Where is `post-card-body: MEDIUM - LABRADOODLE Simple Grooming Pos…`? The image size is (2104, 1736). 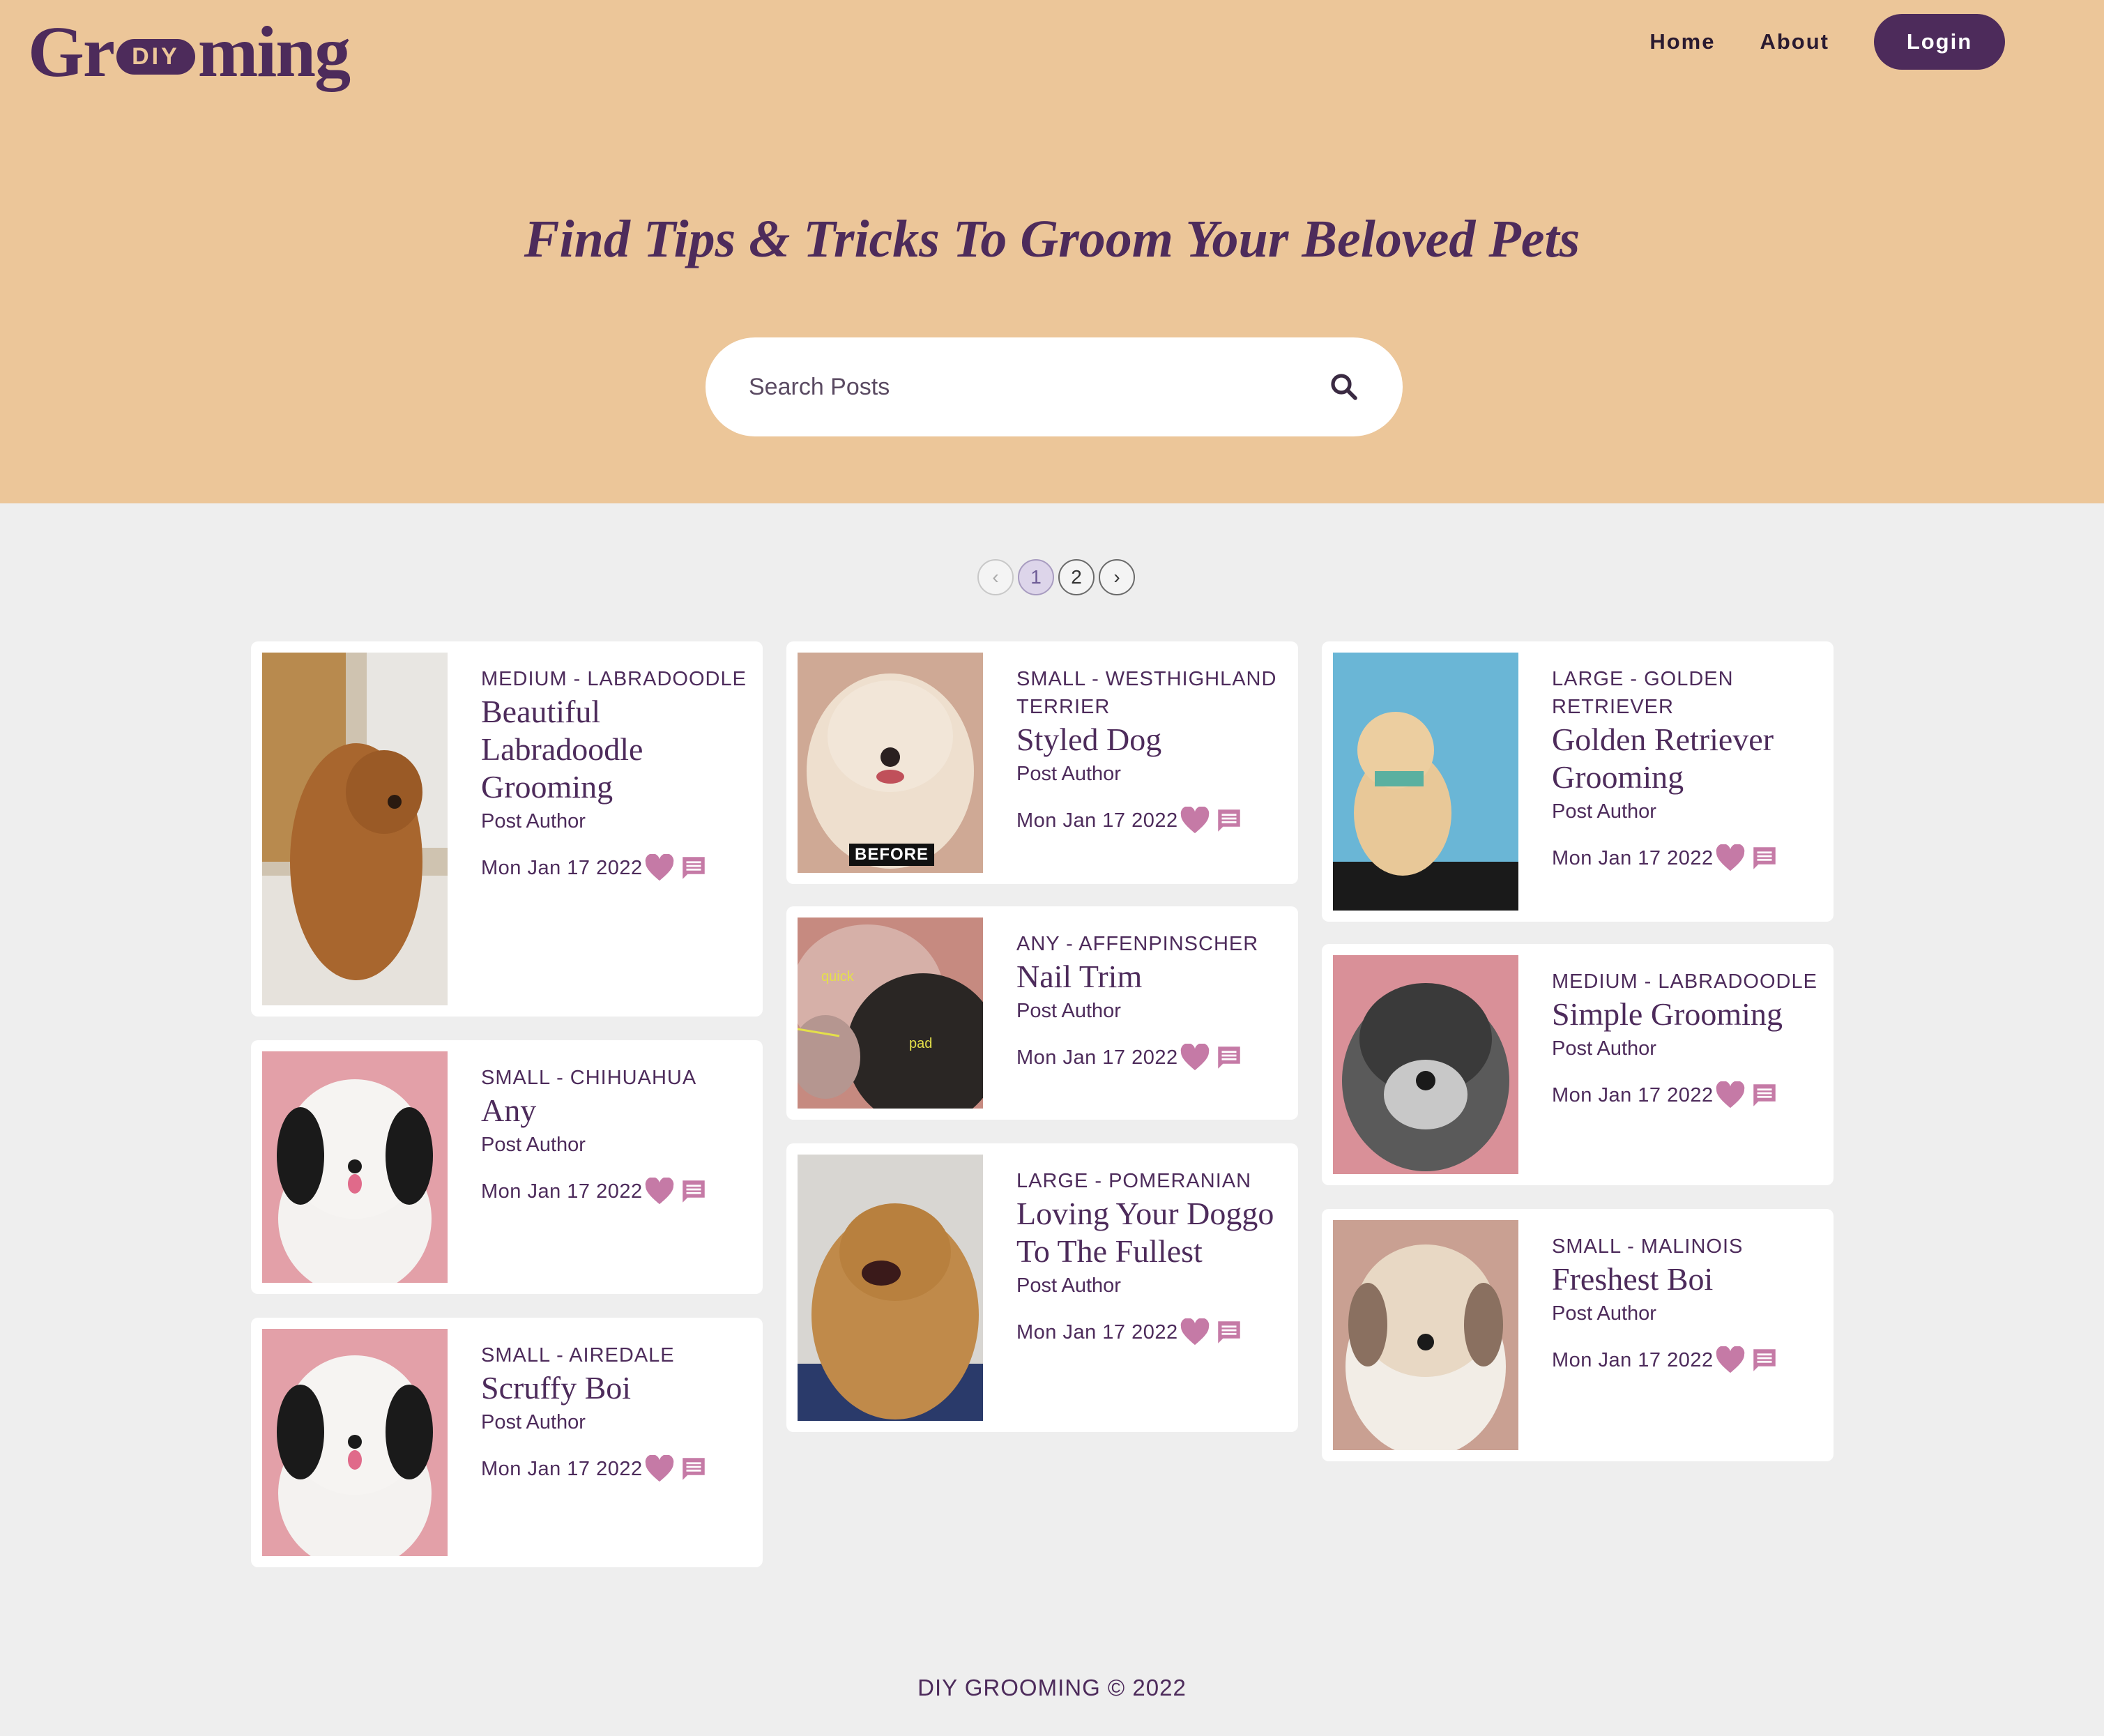
post-card-body: MEDIUM - LABRADOODLE Simple Grooming Pos… is located at coordinates (1688, 1039).